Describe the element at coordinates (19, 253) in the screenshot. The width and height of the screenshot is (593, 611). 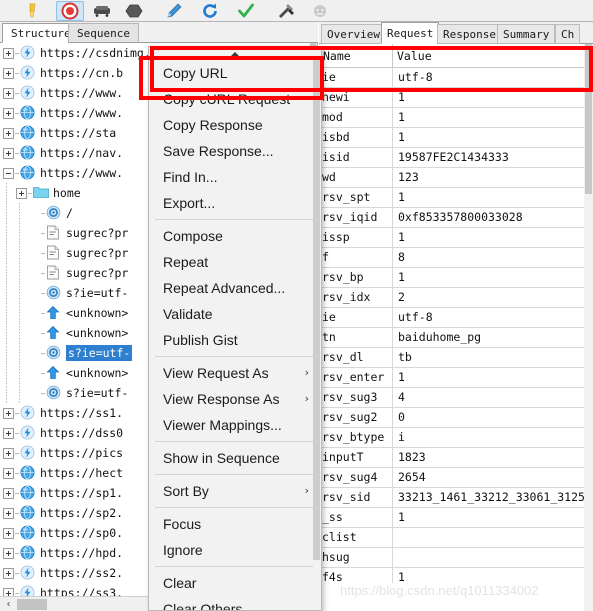
I see `tree-indent-guide` at that location.